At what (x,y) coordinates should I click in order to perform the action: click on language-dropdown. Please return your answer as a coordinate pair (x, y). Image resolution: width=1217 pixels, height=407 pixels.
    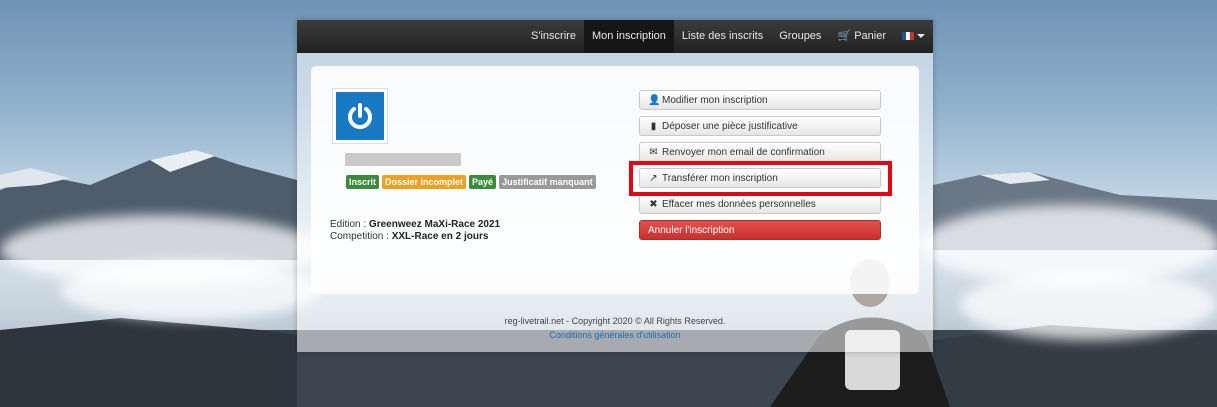
    Looking at the image, I should click on (913, 36).